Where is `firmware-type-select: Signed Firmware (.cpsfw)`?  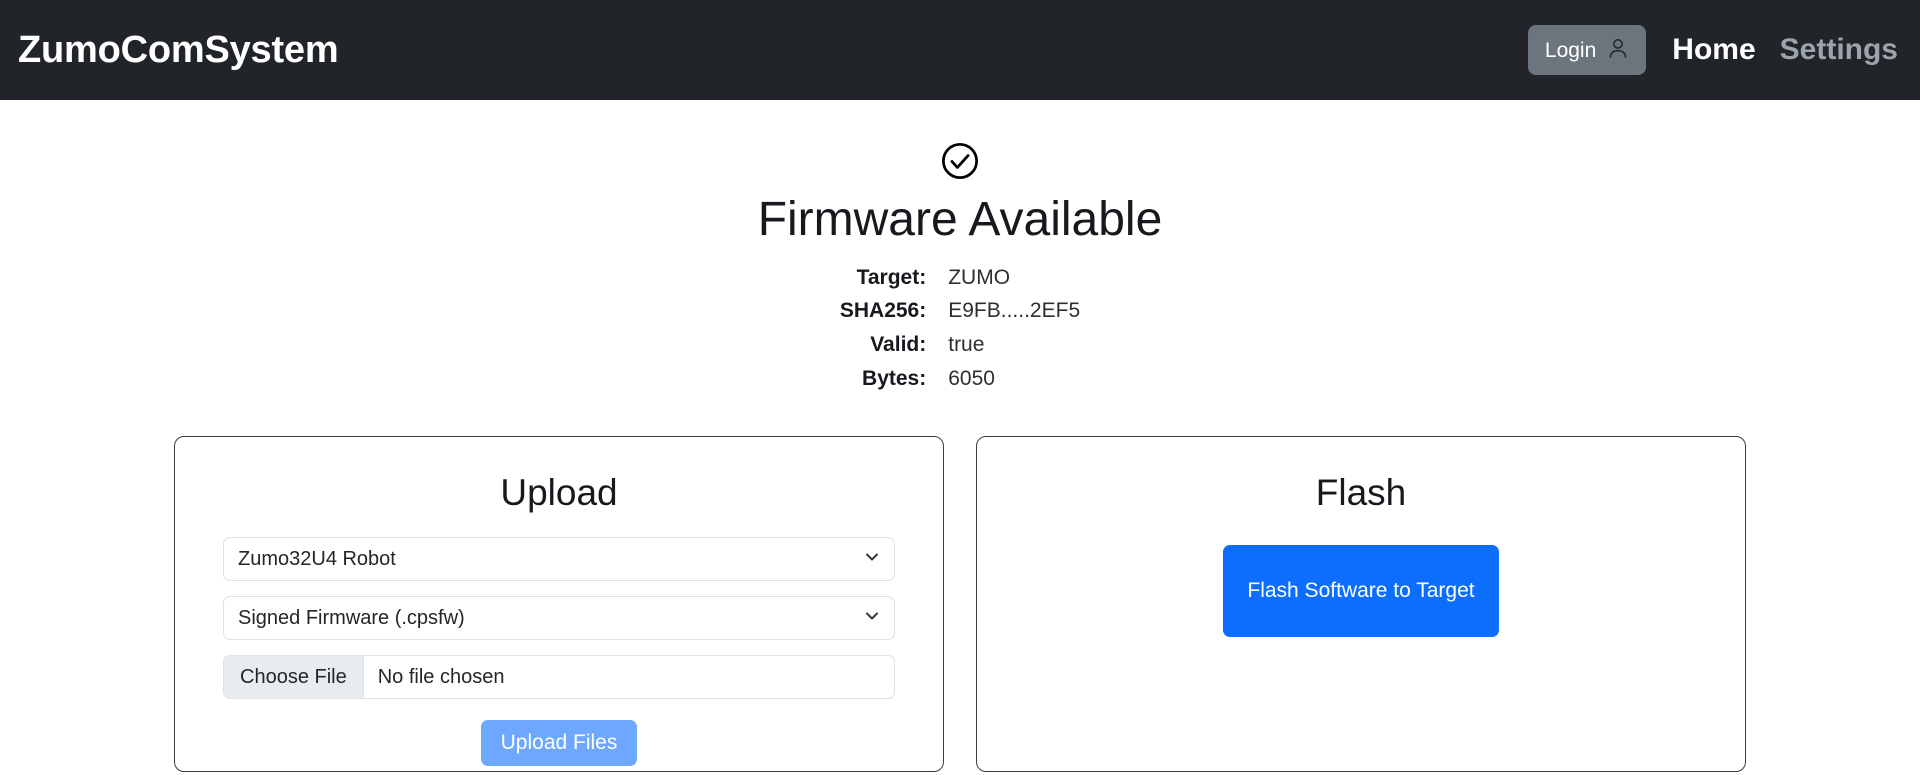 firmware-type-select: Signed Firmware (.cpsfw) is located at coordinates (559, 618).